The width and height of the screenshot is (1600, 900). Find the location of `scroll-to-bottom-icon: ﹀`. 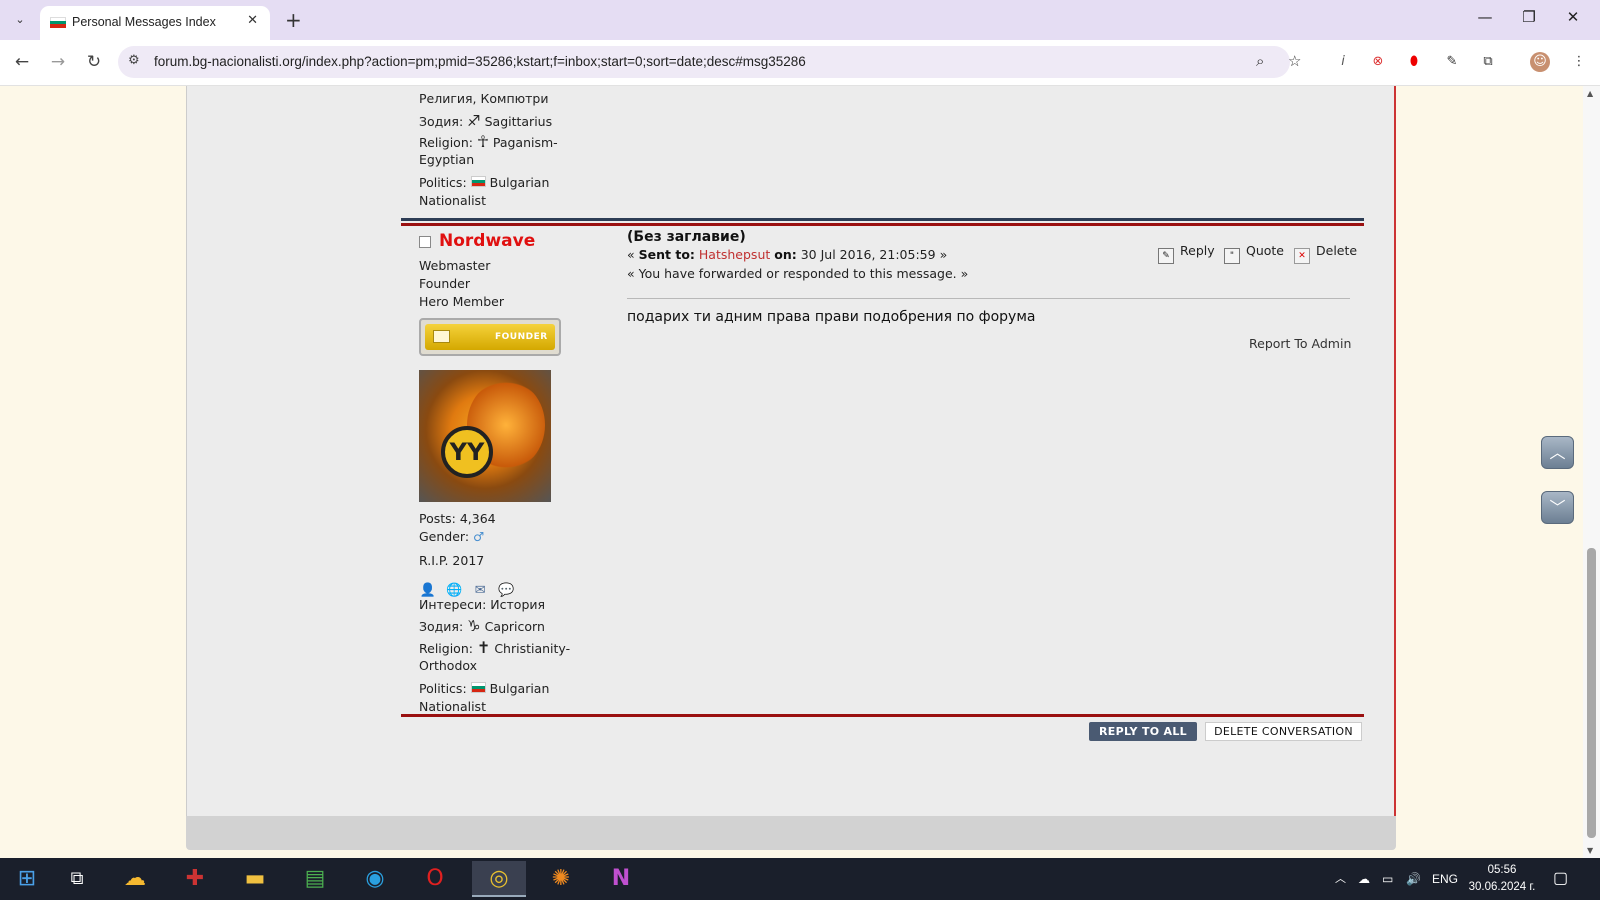

scroll-to-bottom-icon: ﹀ is located at coordinates (1557, 507).